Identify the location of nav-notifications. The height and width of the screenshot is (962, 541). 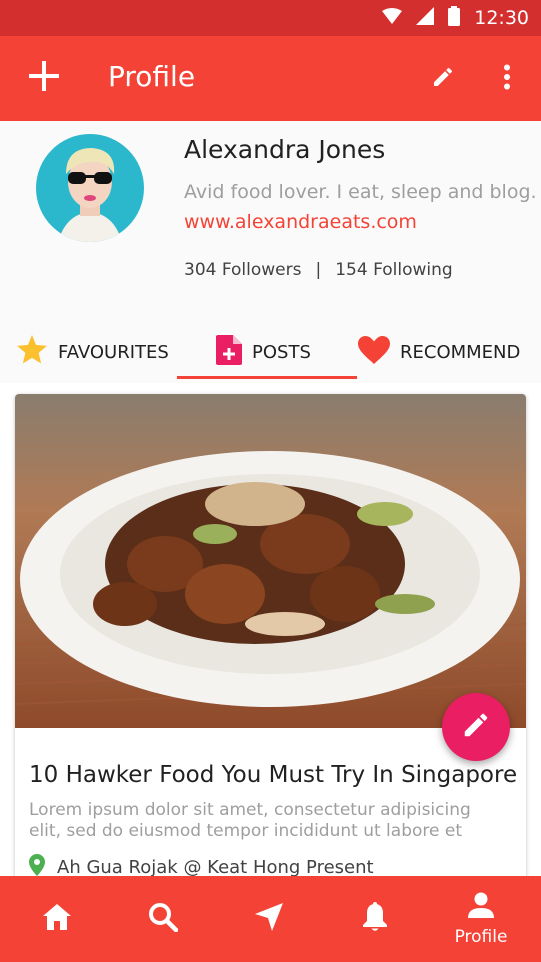
(375, 919).